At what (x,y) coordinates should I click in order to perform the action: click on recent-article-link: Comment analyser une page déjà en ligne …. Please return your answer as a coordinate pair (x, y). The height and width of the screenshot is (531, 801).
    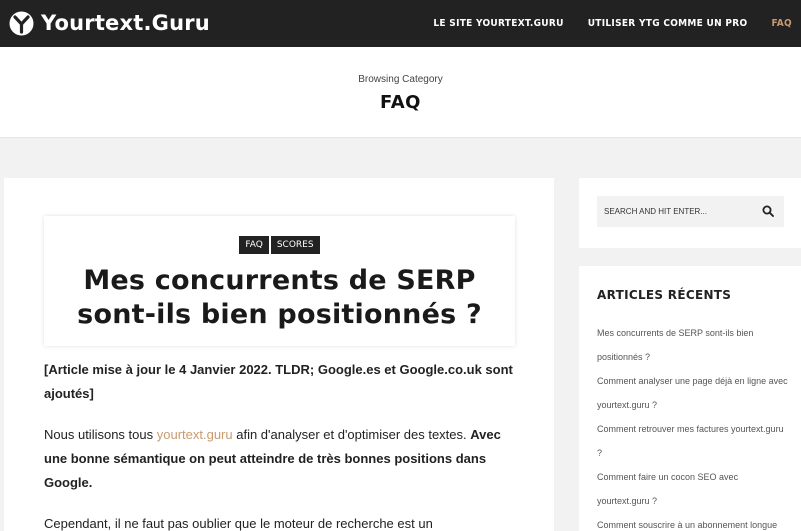
    Looking at the image, I should click on (693, 393).